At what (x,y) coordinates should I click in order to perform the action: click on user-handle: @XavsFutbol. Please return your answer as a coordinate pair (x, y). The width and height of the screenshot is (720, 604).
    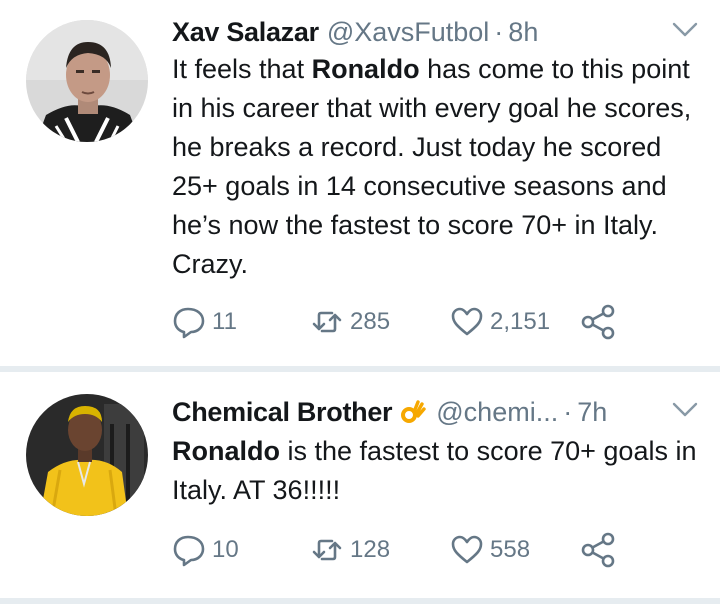
    Looking at the image, I should click on (408, 32).